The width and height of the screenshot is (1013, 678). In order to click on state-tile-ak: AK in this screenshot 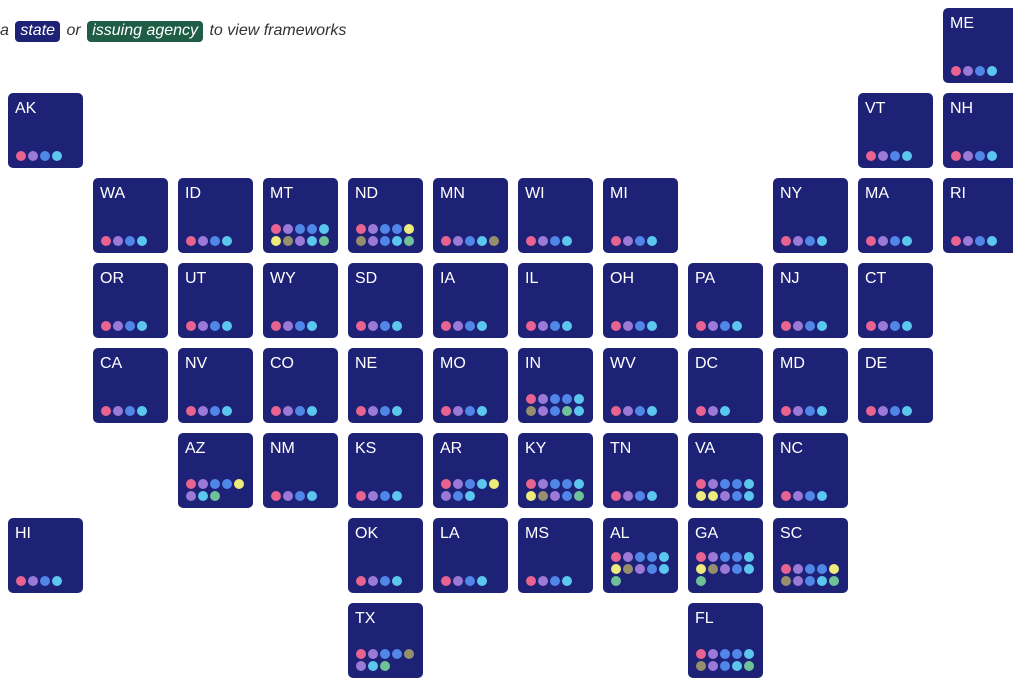, I will do `click(45, 130)`.